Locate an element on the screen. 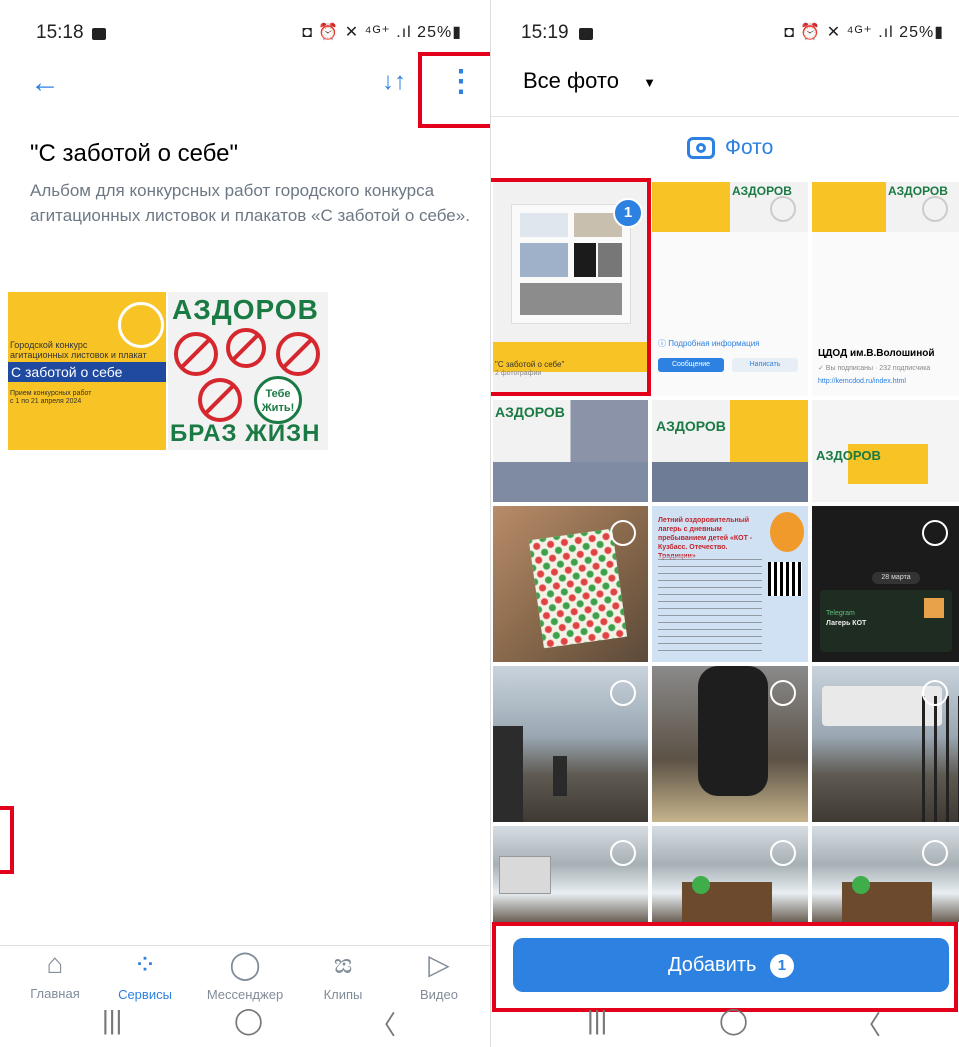 Image resolution: width=959 pixels, height=1047 pixels. deco-circle-icon is located at coordinates (141, 325).